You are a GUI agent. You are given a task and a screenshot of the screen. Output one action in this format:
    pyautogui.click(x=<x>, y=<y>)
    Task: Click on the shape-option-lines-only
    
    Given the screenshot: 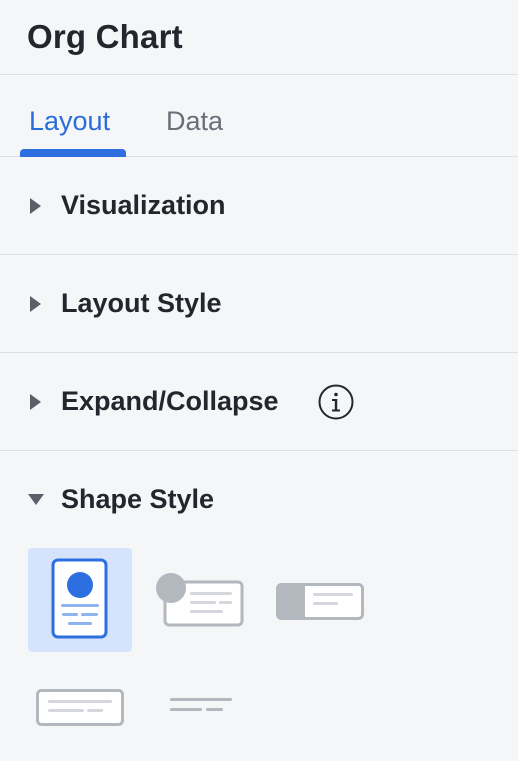 What is the action you would take?
    pyautogui.click(x=202, y=708)
    